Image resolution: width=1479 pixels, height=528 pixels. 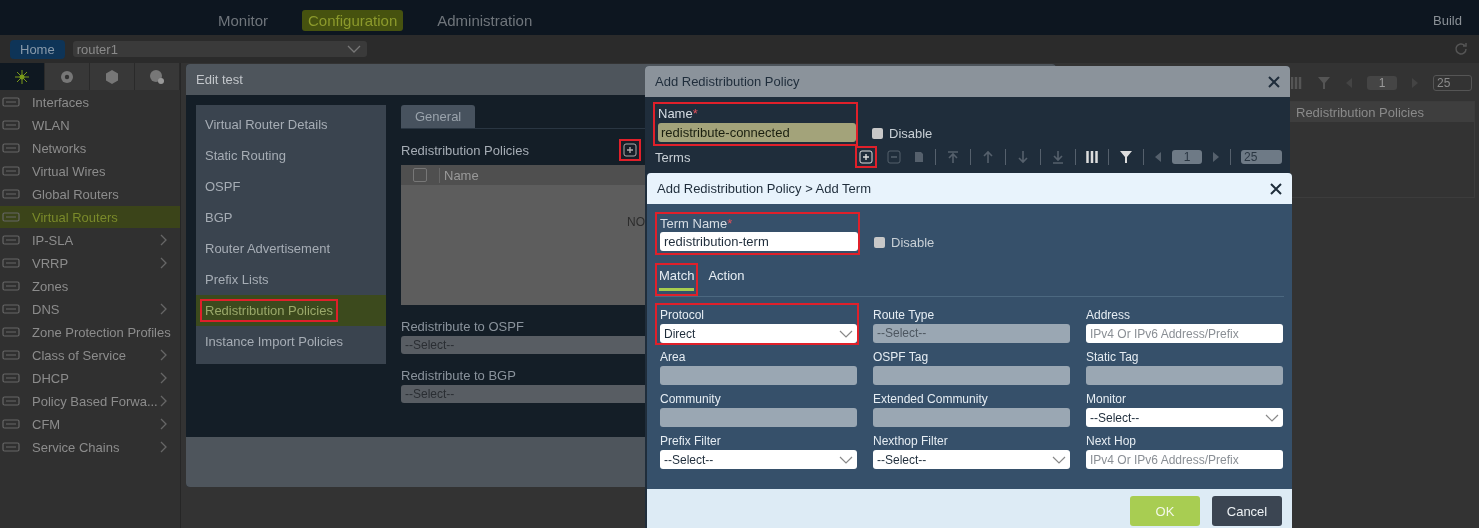 What do you see at coordinates (1247, 511) in the screenshot?
I see `cancel-button: Cancel` at bounding box center [1247, 511].